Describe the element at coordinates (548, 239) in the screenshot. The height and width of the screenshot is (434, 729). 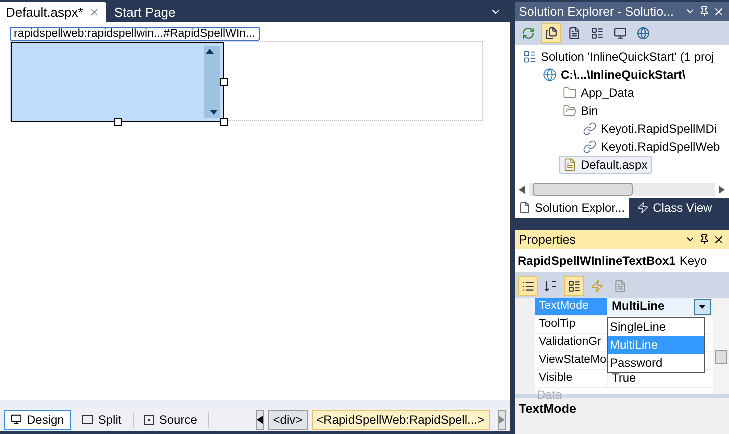
I see `panel-title: Properties` at that location.